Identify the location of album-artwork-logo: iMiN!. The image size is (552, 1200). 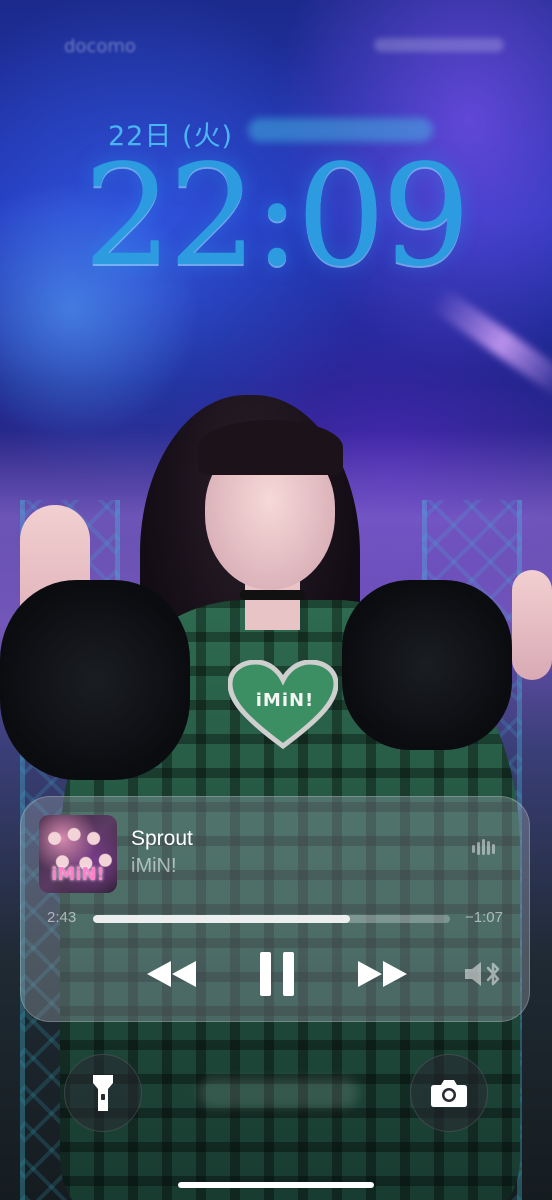
(78, 874).